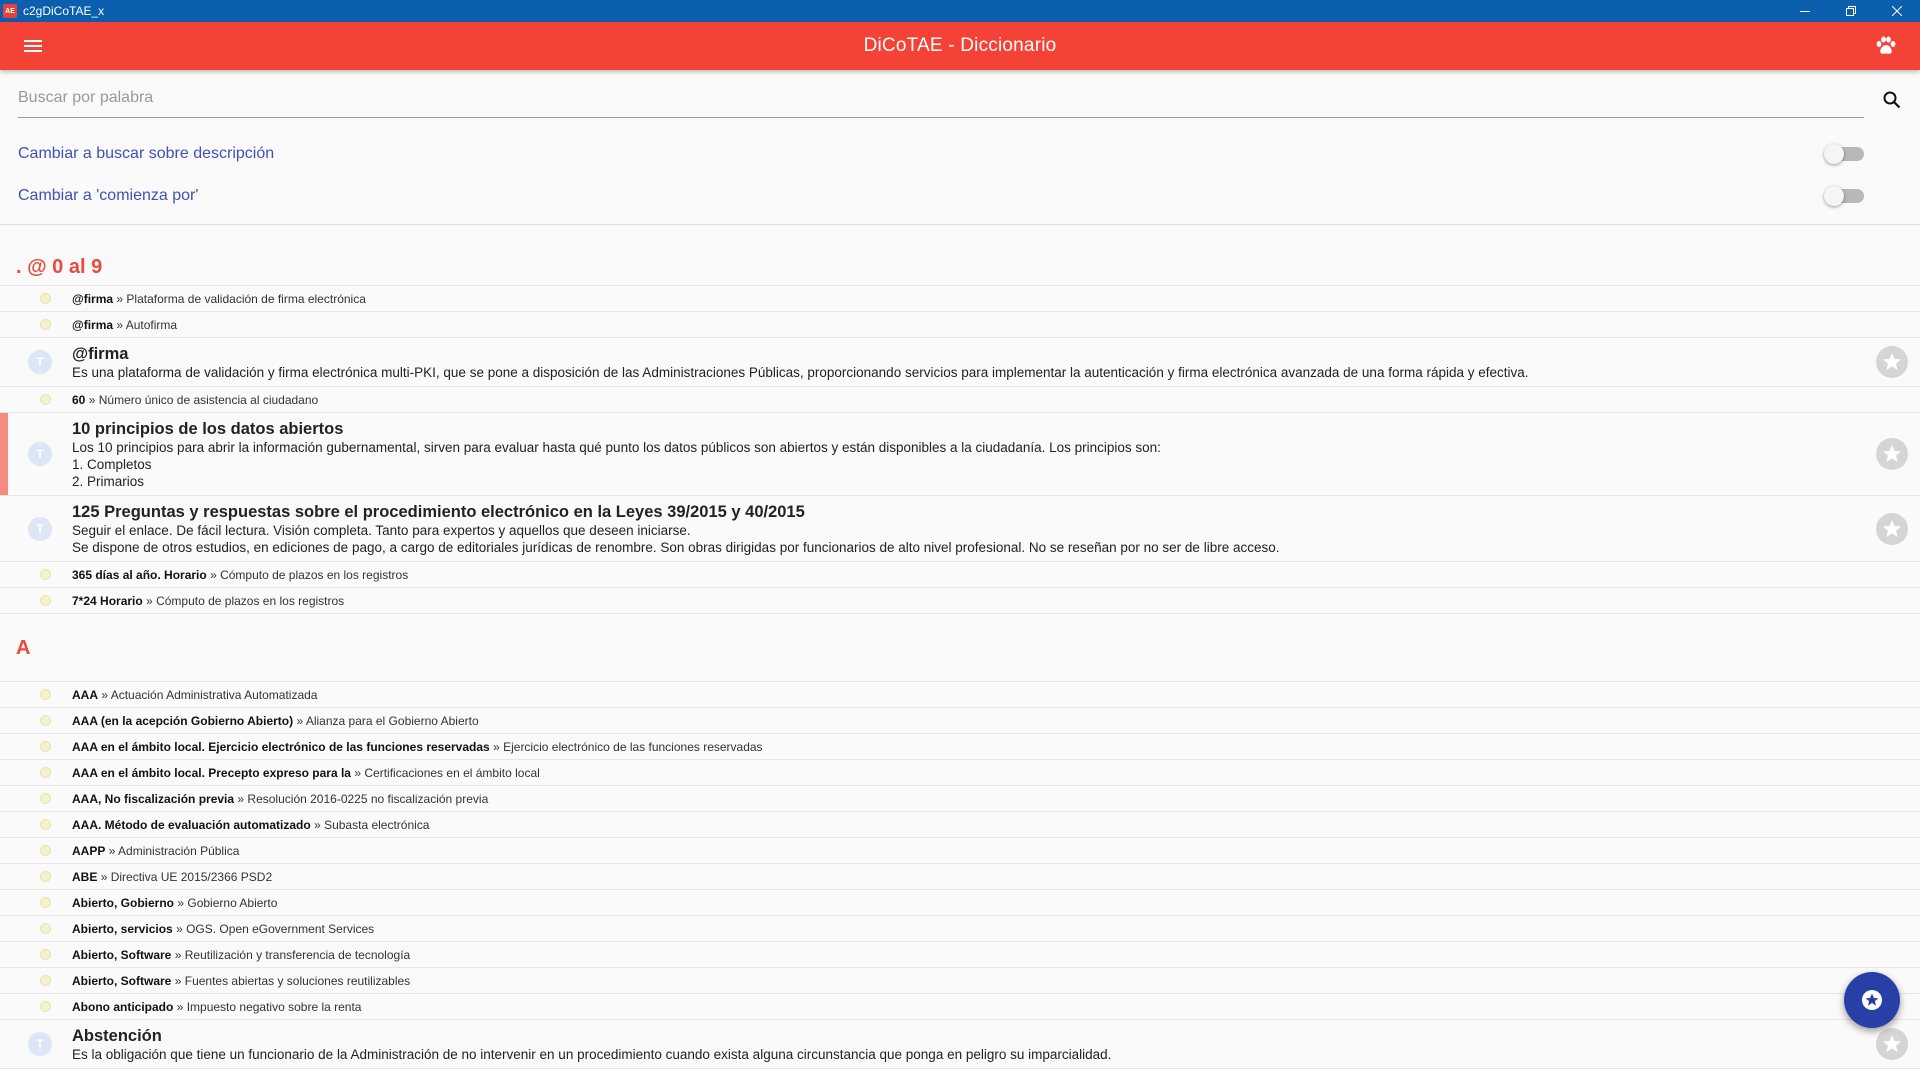  Describe the element at coordinates (40, 454) in the screenshot. I see `type-avatar-icon: T` at that location.